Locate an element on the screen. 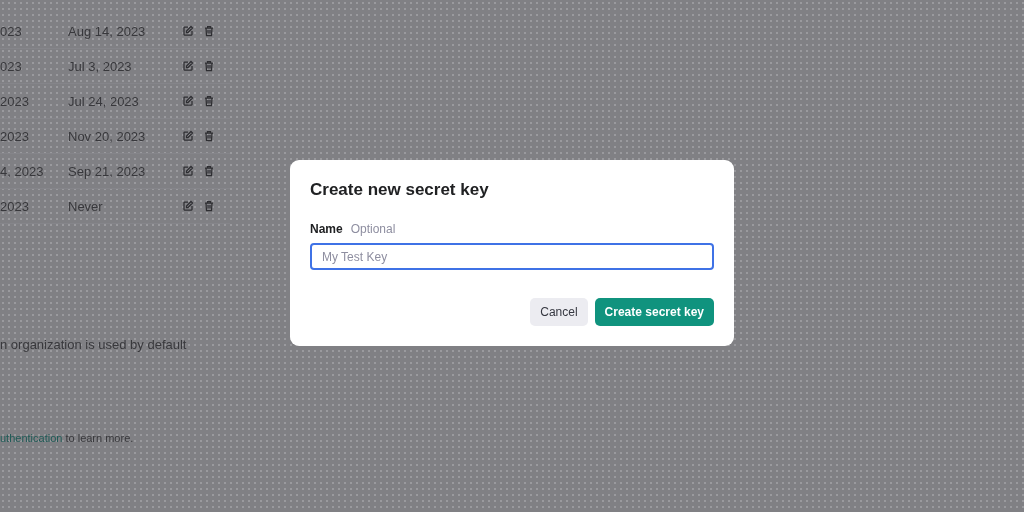  table-cell-text: Aug 14, 2023 is located at coordinates (107, 31).